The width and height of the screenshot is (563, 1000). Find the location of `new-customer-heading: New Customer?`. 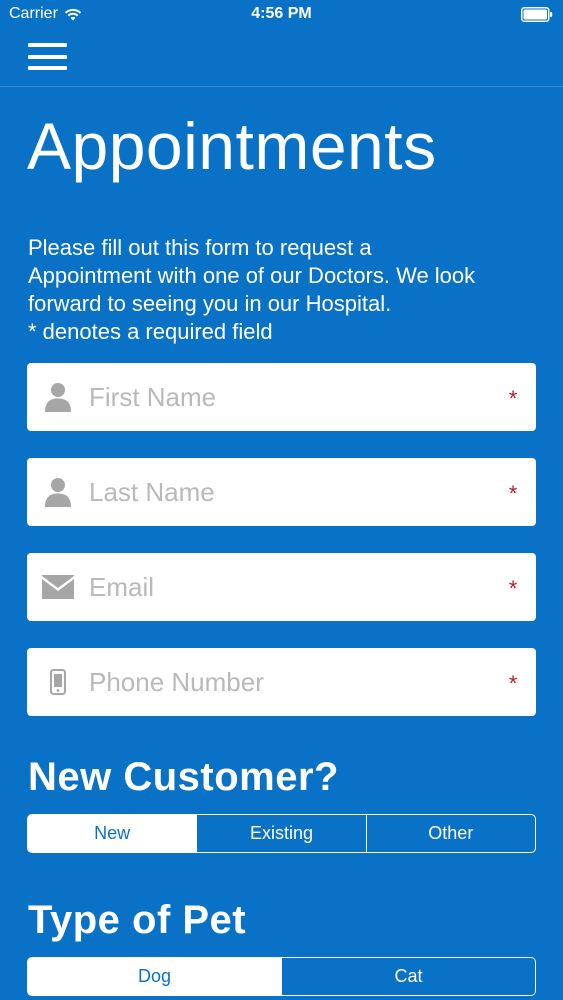

new-customer-heading: New Customer? is located at coordinates (183, 777).